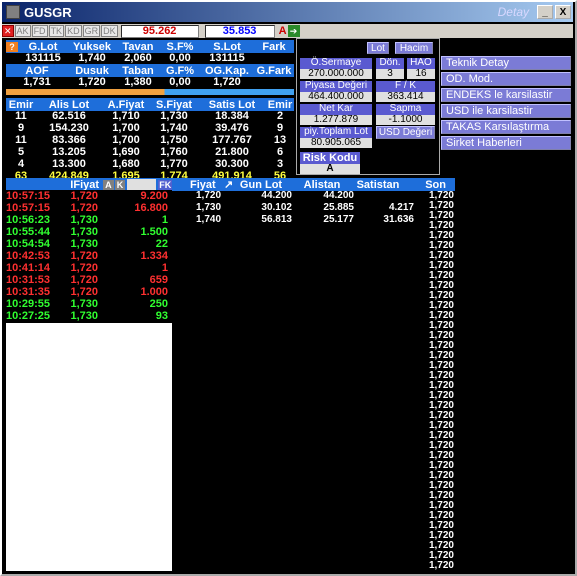 This screenshot has width=577, height=576. What do you see at coordinates (174, 128) in the screenshot?
I see `depth-cell: 1,740` at bounding box center [174, 128].